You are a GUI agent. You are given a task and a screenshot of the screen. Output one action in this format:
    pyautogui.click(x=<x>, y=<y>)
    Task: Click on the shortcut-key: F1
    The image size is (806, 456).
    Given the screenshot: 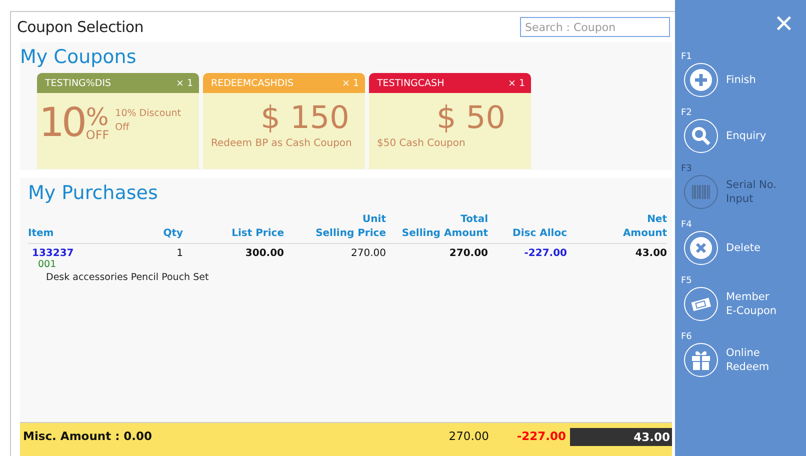 What is the action you would take?
    pyautogui.click(x=686, y=57)
    